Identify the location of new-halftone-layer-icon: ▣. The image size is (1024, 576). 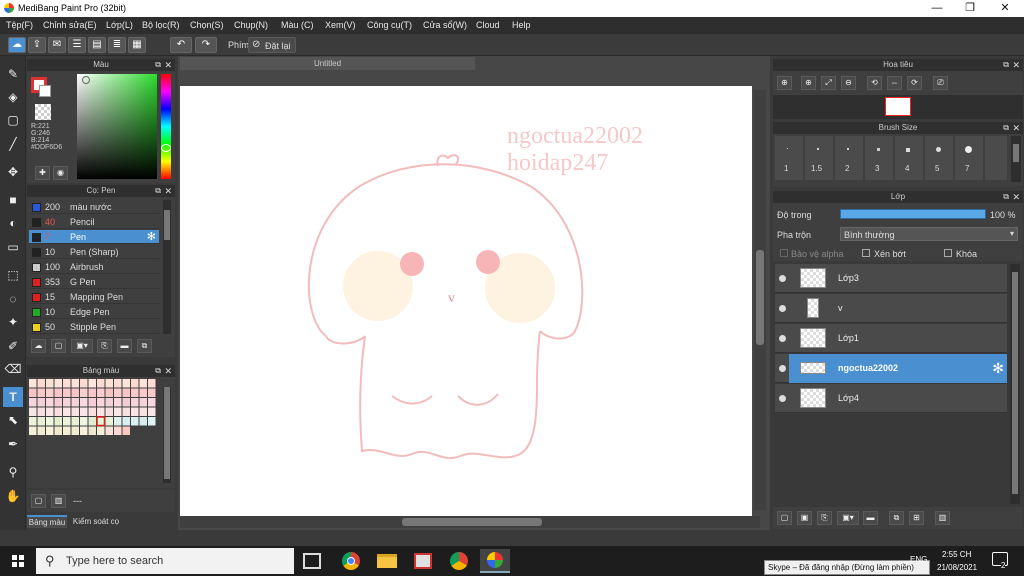
(804, 518).